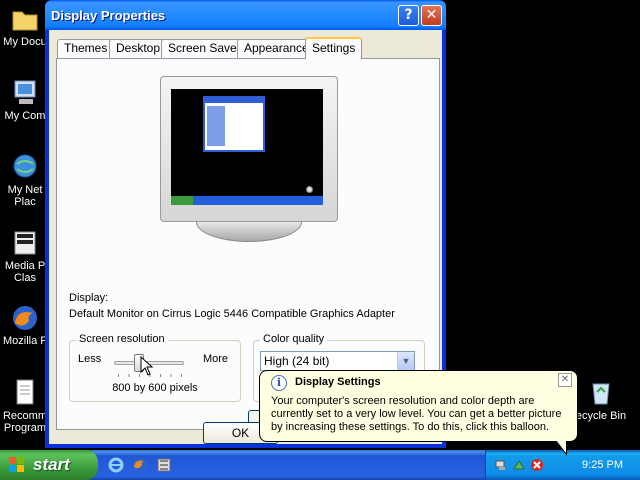 This screenshot has width=640, height=480. Describe the element at coordinates (25, 21) in the screenshot. I see `folder-icon` at that location.